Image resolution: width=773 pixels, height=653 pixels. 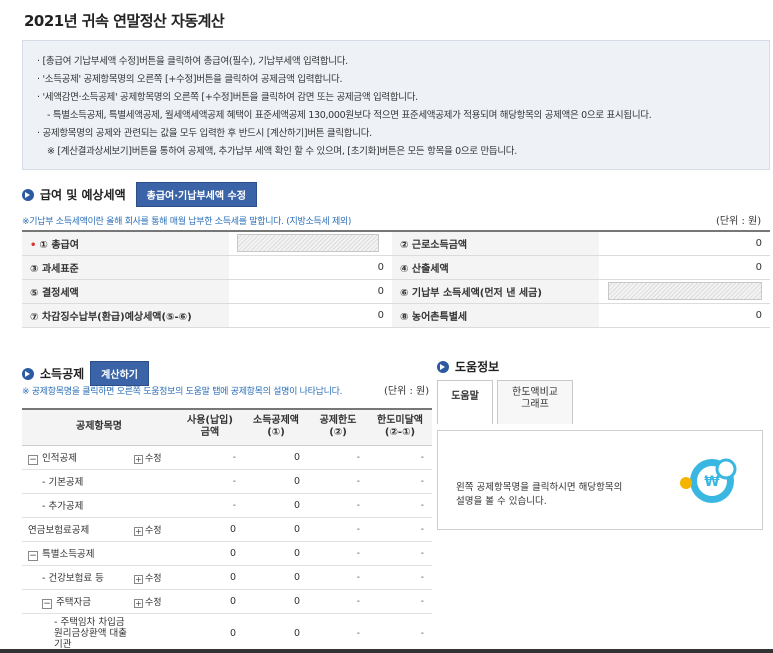 I want to click on tax-base-value: 0, so click(x=310, y=267).